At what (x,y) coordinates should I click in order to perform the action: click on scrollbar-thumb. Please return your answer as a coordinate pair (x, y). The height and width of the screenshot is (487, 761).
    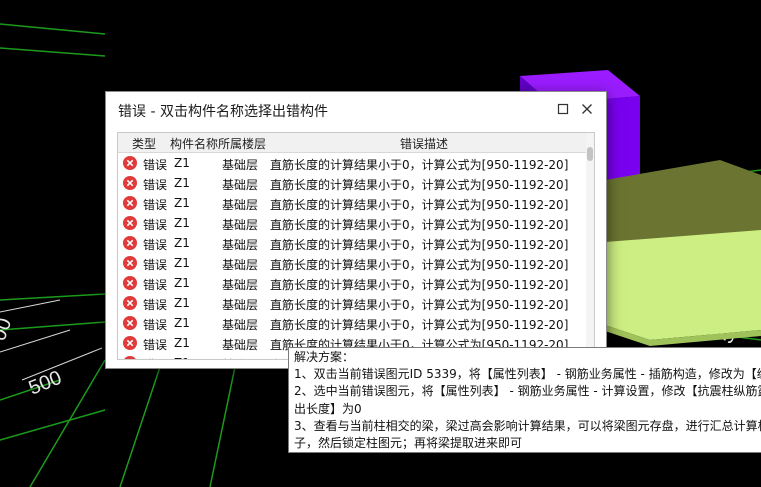
    Looking at the image, I should click on (590, 154).